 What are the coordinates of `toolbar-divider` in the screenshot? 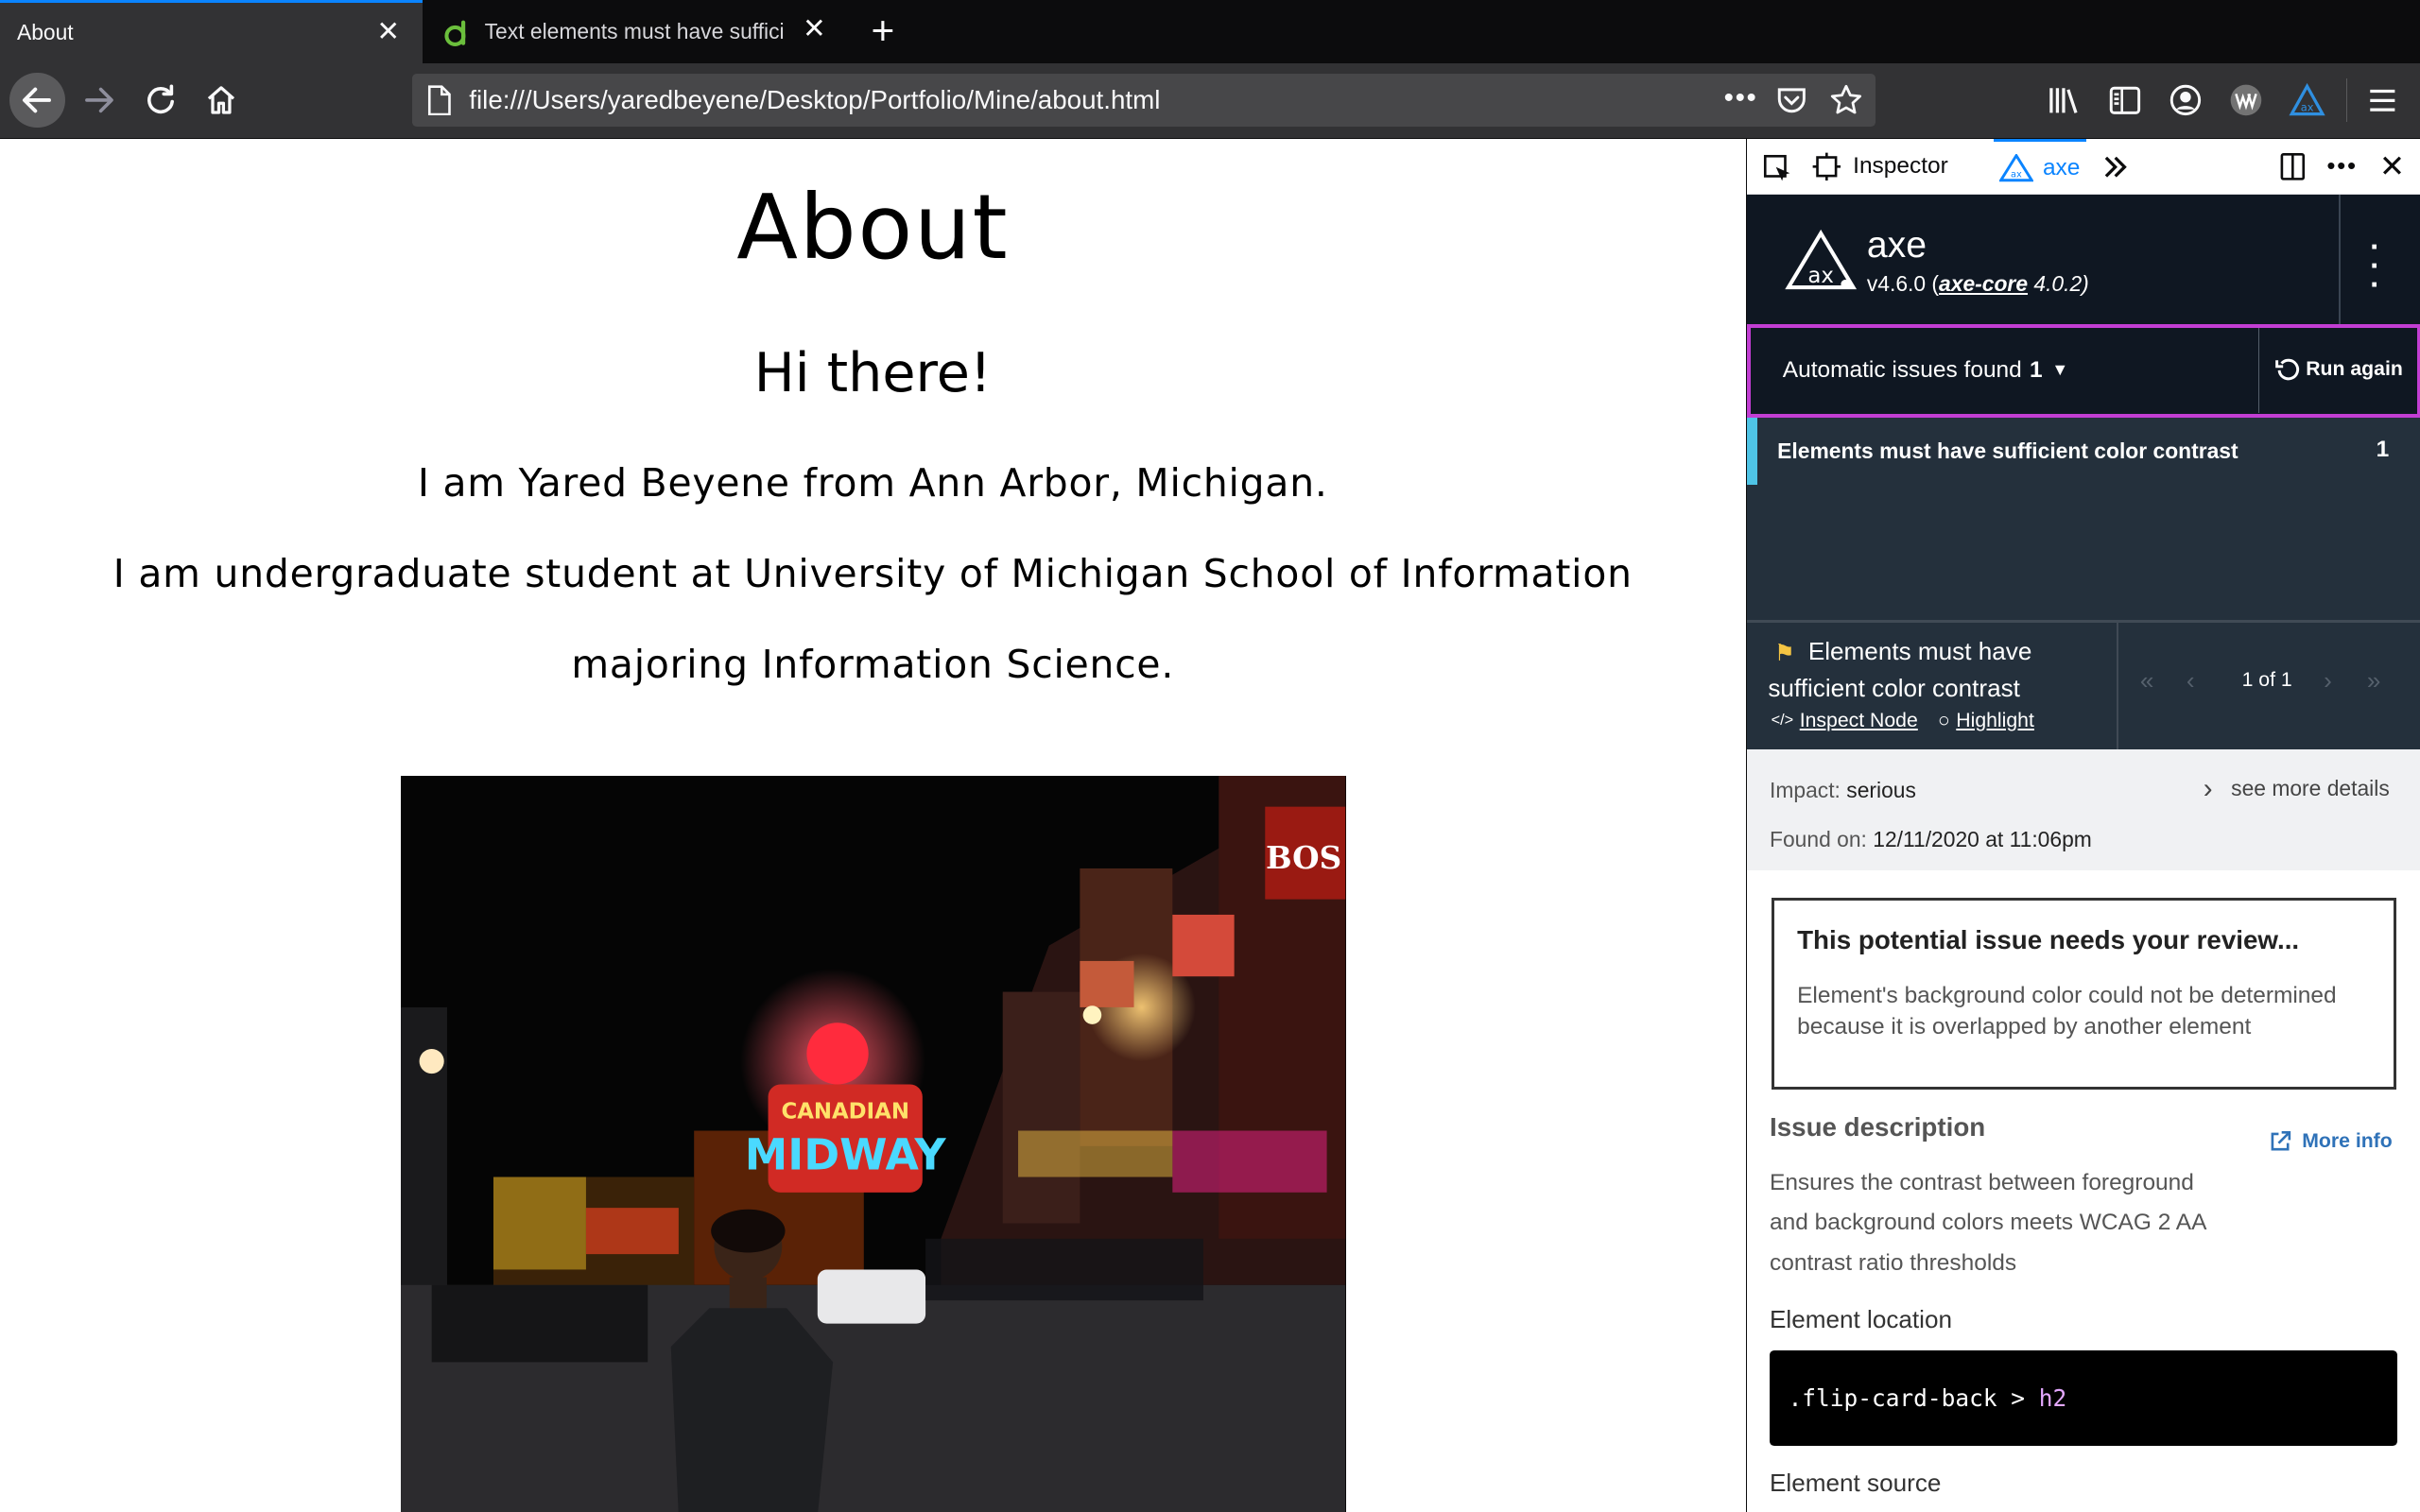 It's located at (2346, 100).